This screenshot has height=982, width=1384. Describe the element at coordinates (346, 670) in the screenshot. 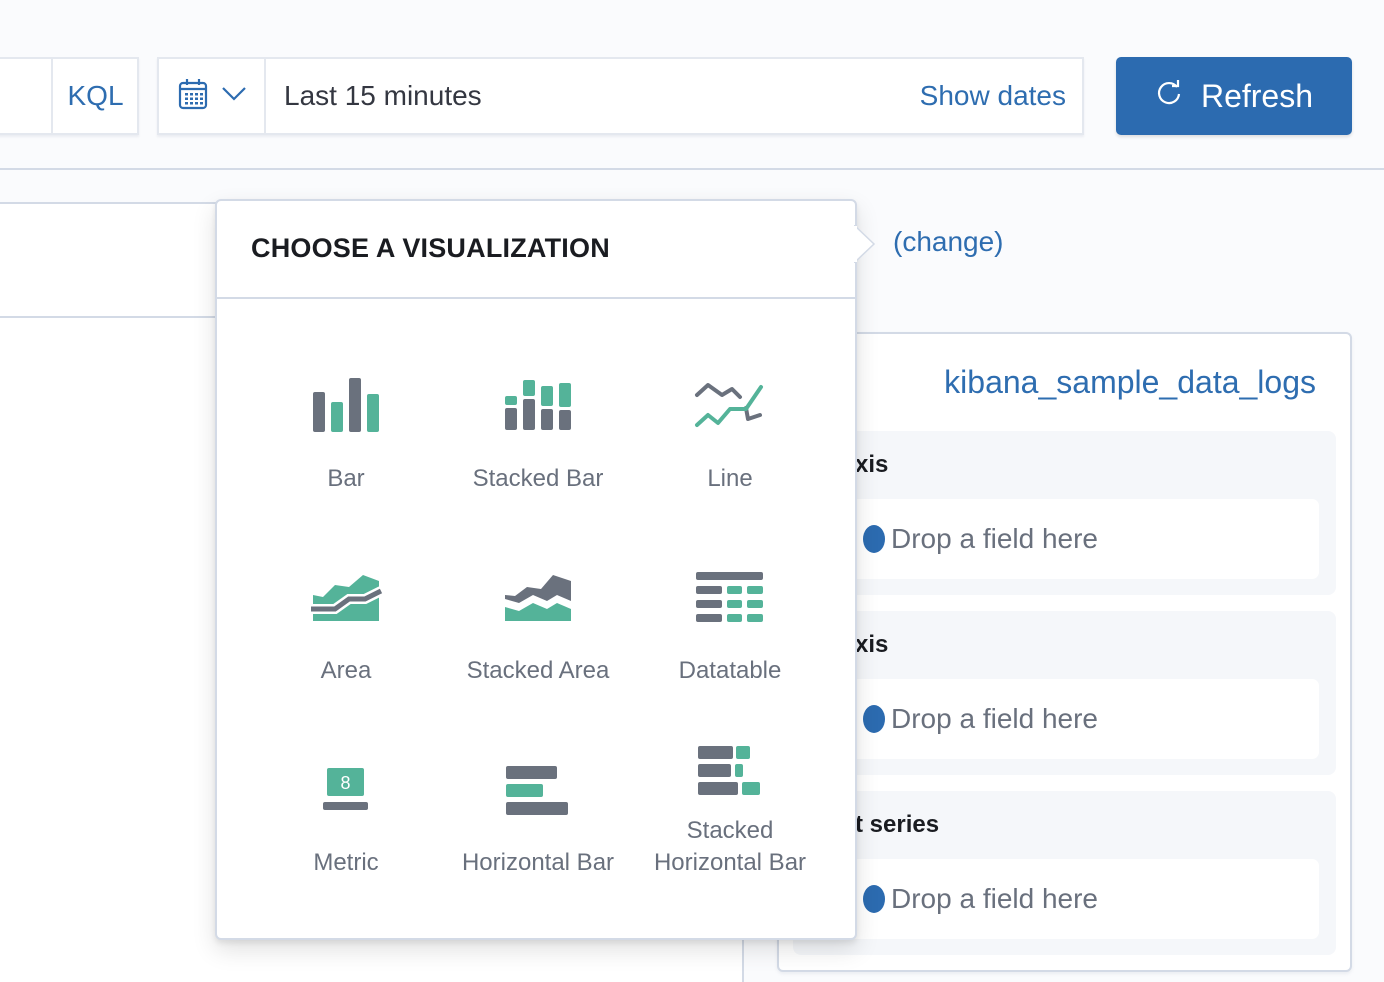

I see `viz-option-label: Area` at that location.